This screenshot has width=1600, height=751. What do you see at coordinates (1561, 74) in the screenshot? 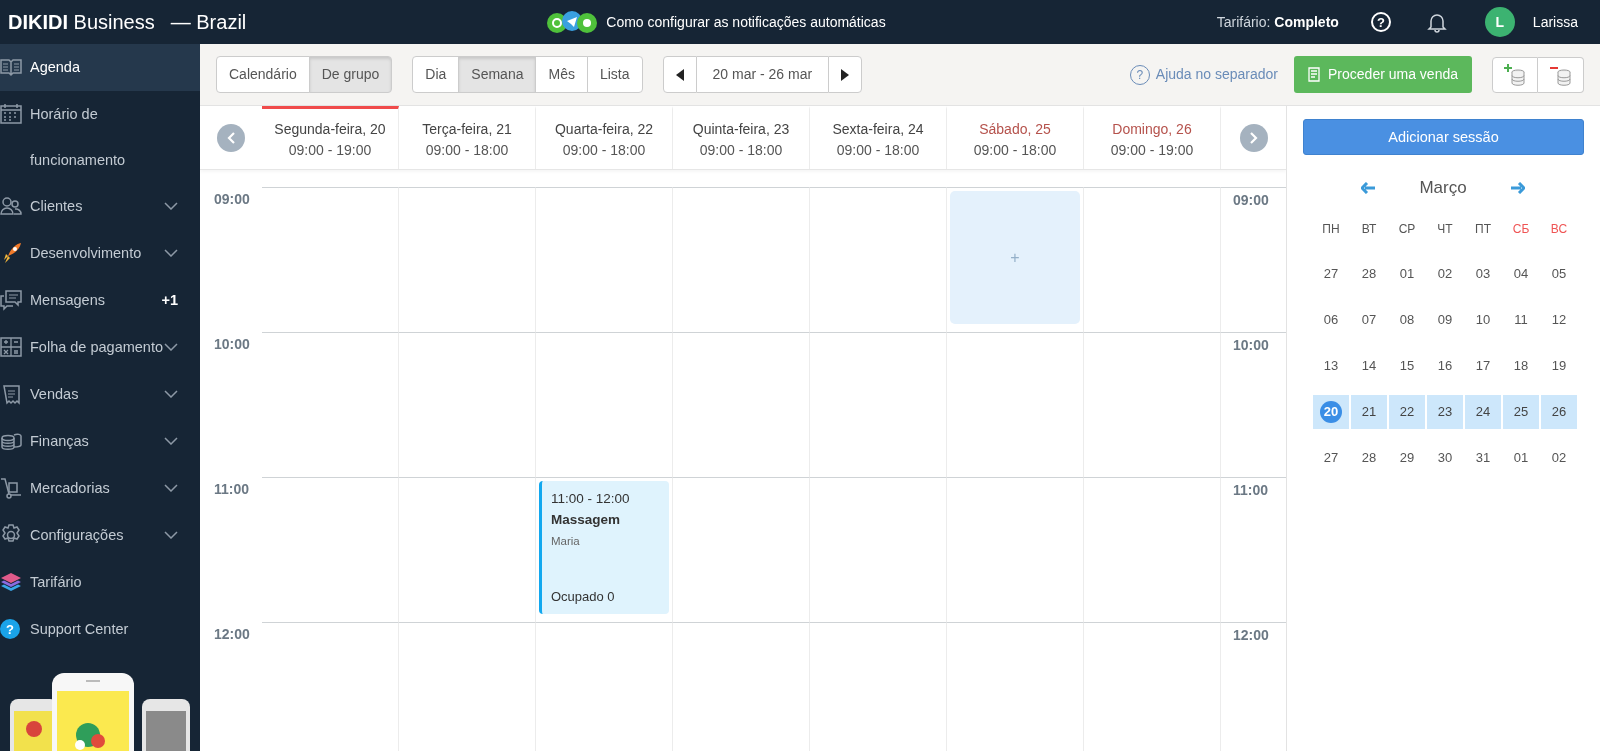
I see `withdraw-money-button` at bounding box center [1561, 74].